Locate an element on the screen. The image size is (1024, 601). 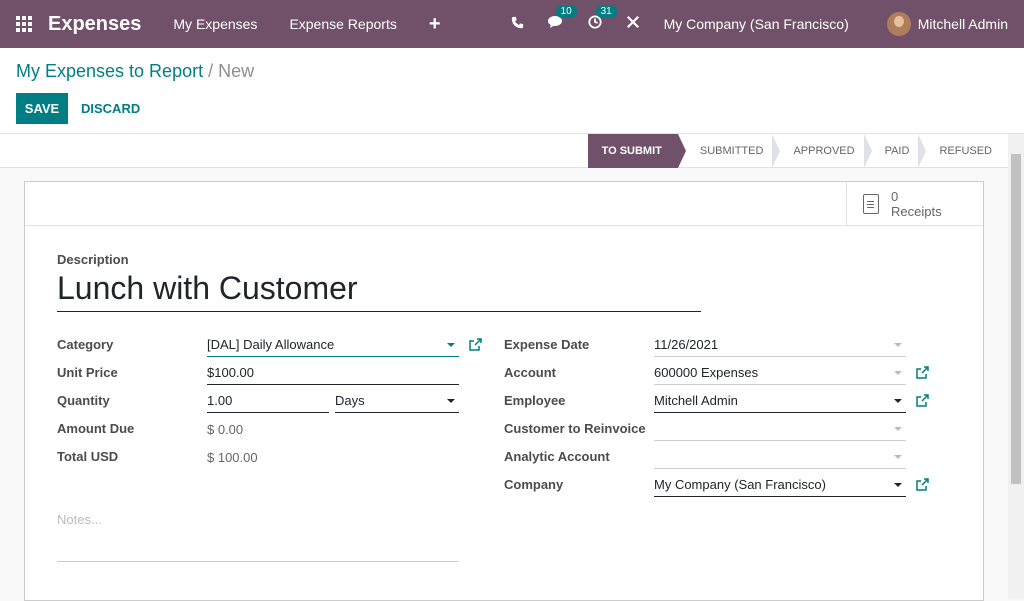
reinvoice-label: Customer to Reinvoice is located at coordinates (575, 428).